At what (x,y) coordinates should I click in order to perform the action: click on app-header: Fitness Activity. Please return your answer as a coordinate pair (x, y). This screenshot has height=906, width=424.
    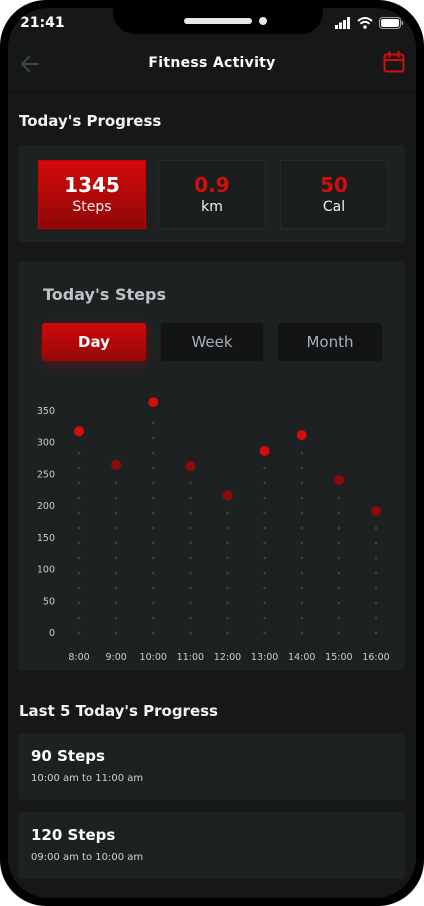
    Looking at the image, I should click on (212, 64).